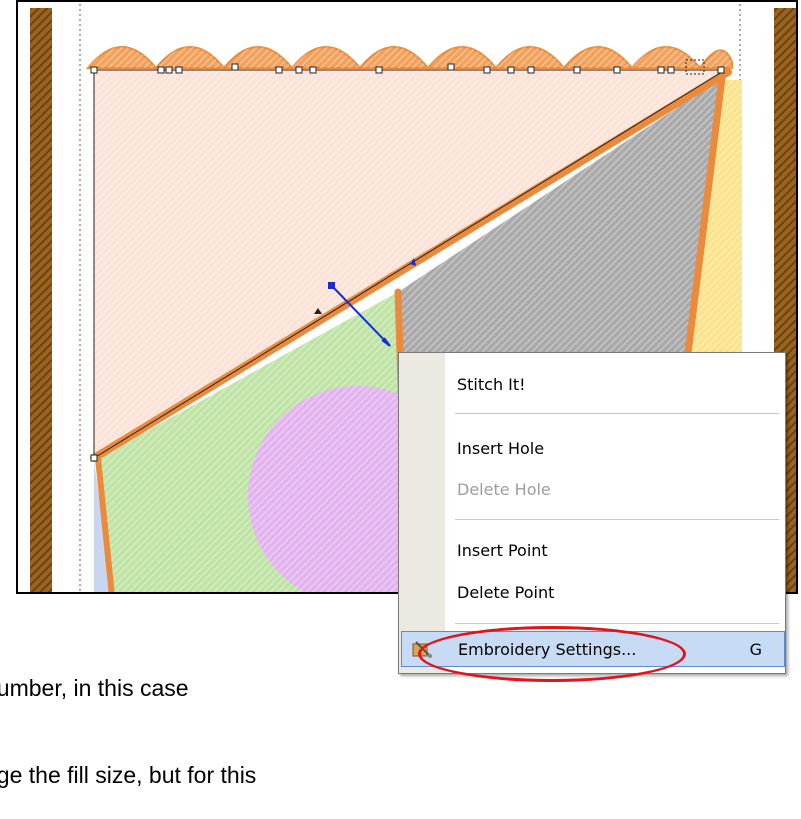 The height and width of the screenshot is (819, 801). What do you see at coordinates (41, 300) in the screenshot?
I see `left-border-strip` at bounding box center [41, 300].